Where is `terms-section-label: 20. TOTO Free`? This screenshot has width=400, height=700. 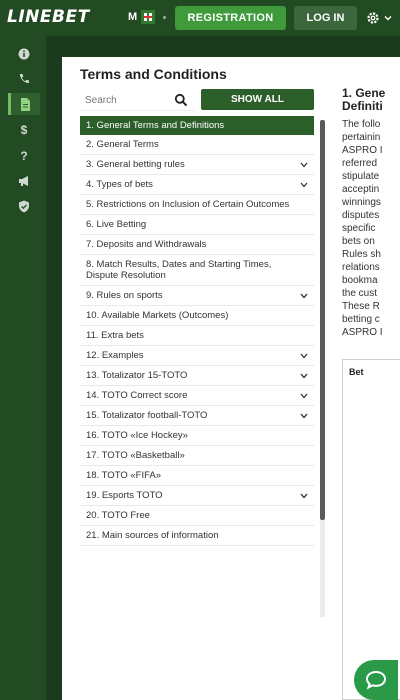
terms-section-label: 20. TOTO Free is located at coordinates (118, 515).